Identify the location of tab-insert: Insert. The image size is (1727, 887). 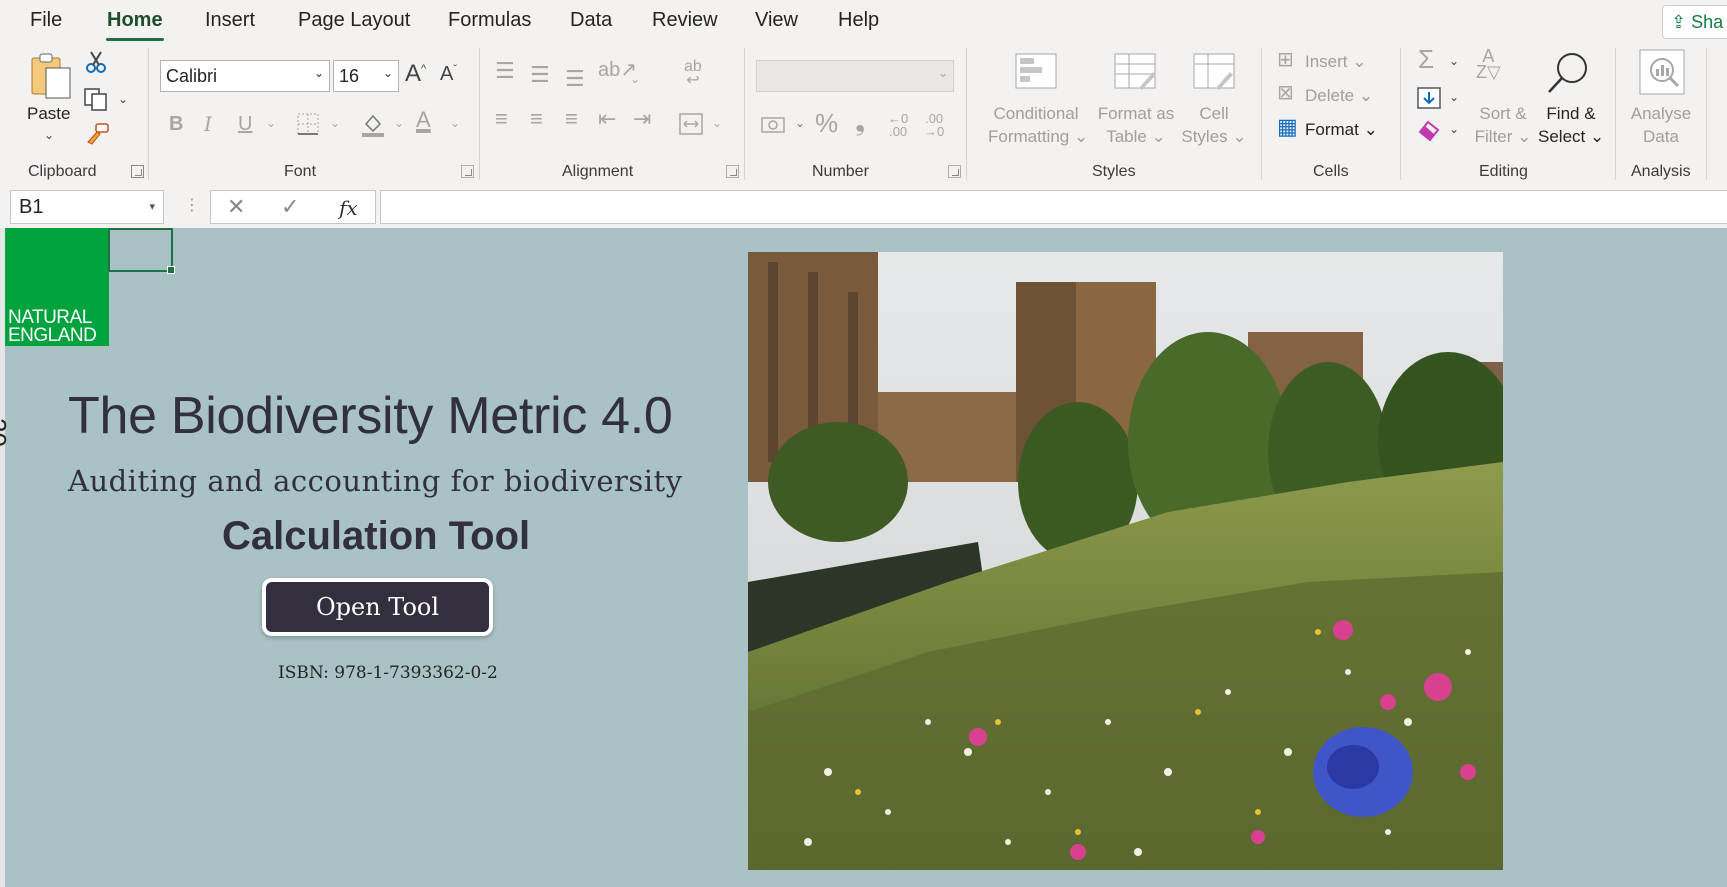
(230, 20).